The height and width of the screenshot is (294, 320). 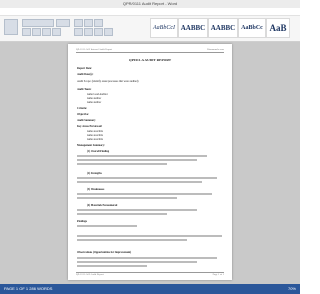 What do you see at coordinates (150, 289) in the screenshot?
I see `status-bar: PAGE 1 OF 1 286 WORDS 70%` at bounding box center [150, 289].